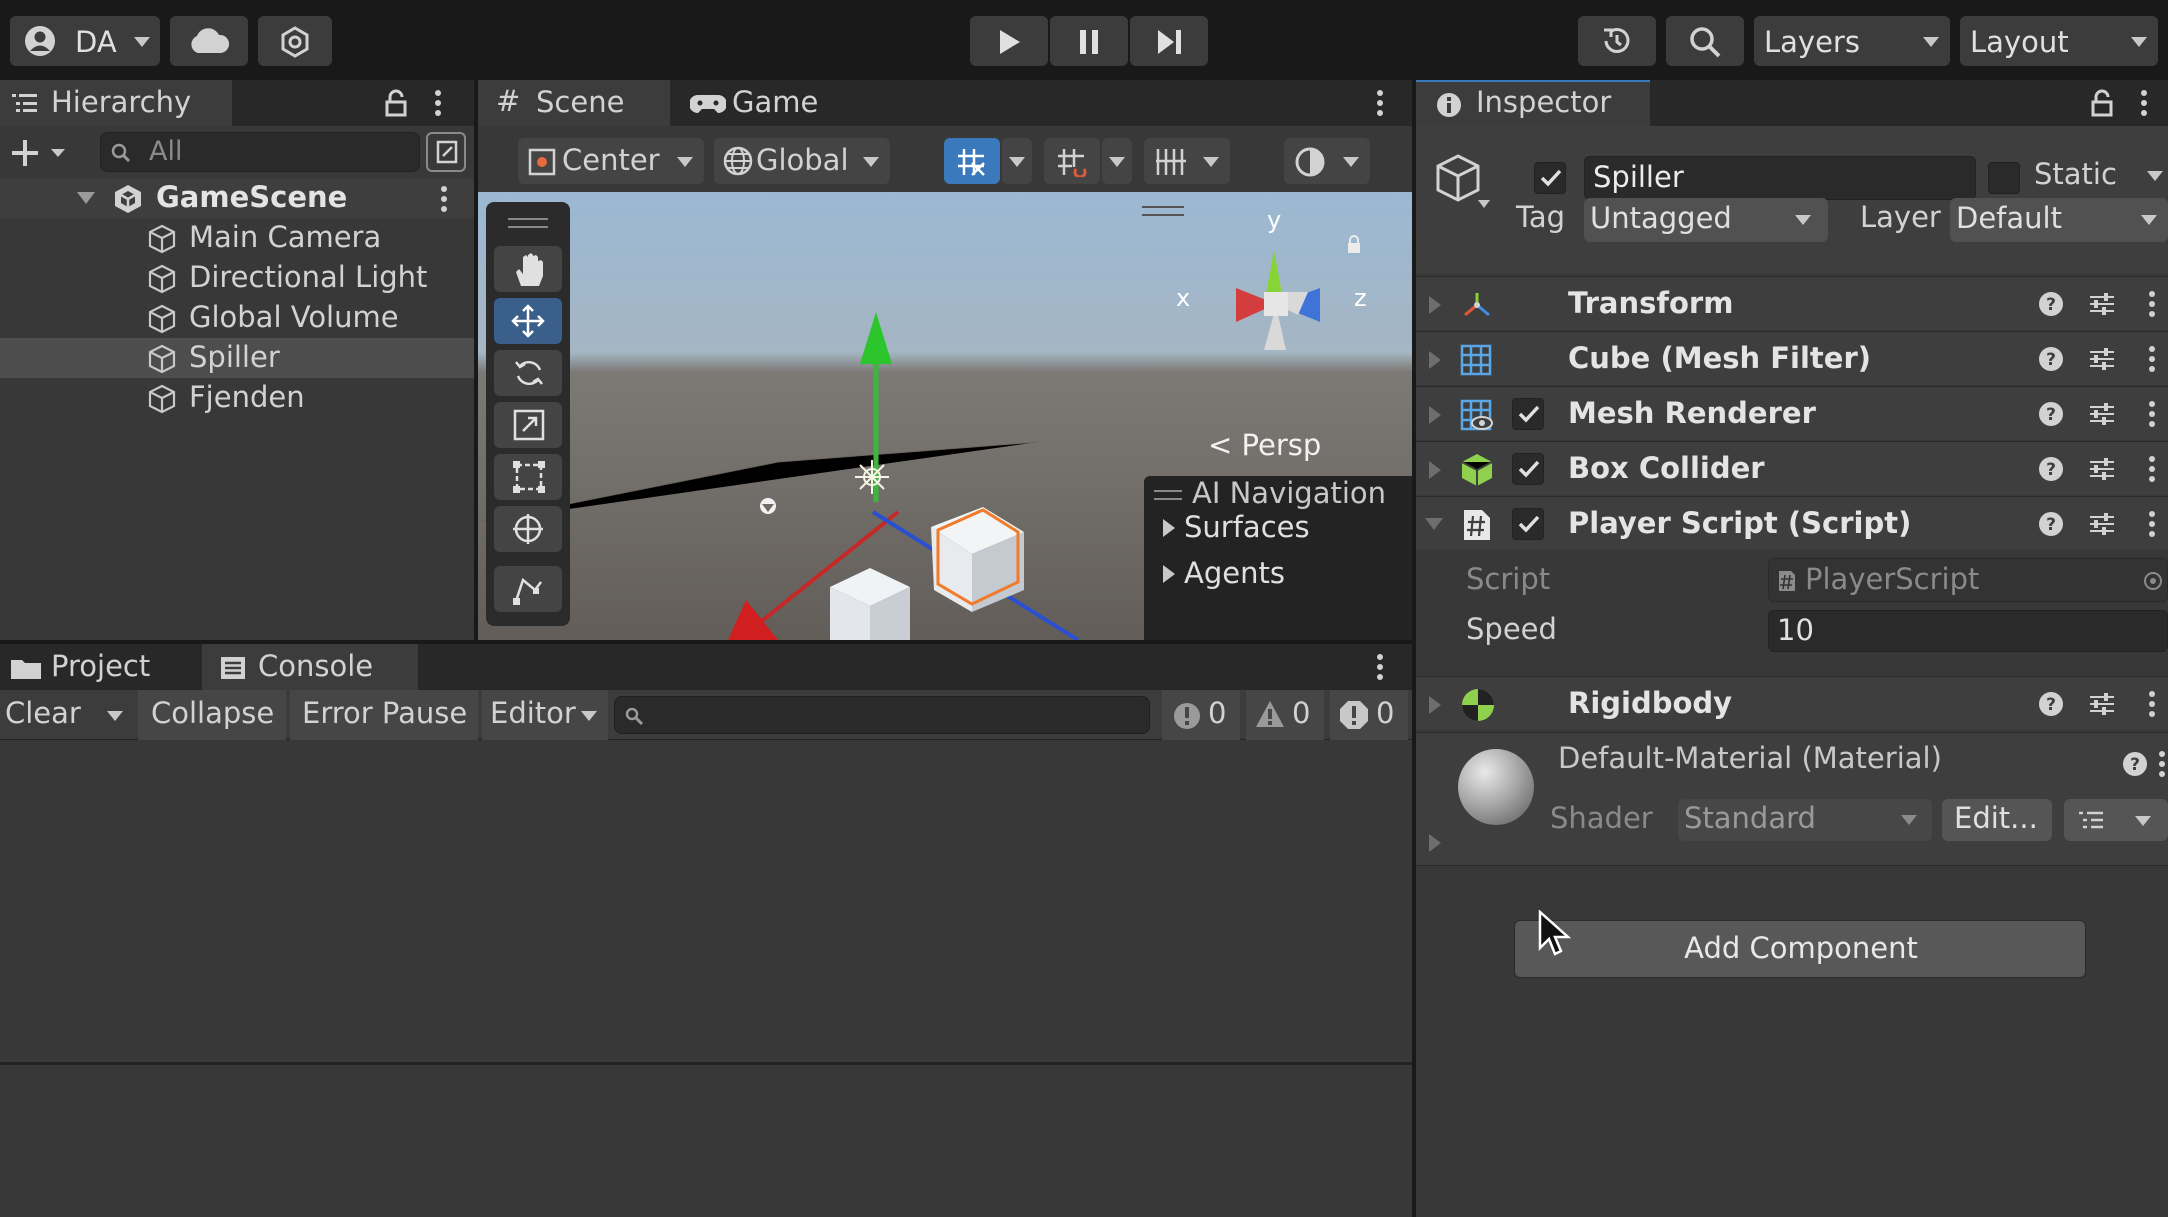 The width and height of the screenshot is (2168, 1217). What do you see at coordinates (476, 362) in the screenshot?
I see `panel-splitter-hierarchy` at bounding box center [476, 362].